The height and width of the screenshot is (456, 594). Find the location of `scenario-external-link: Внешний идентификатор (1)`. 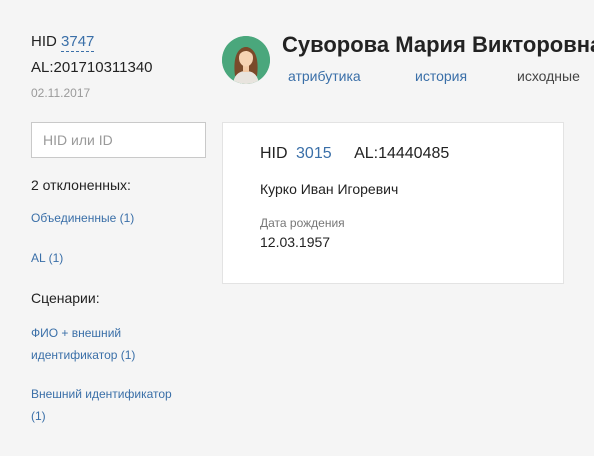

scenario-external-link: Внешний идентификатор (1) is located at coordinates (106, 405).